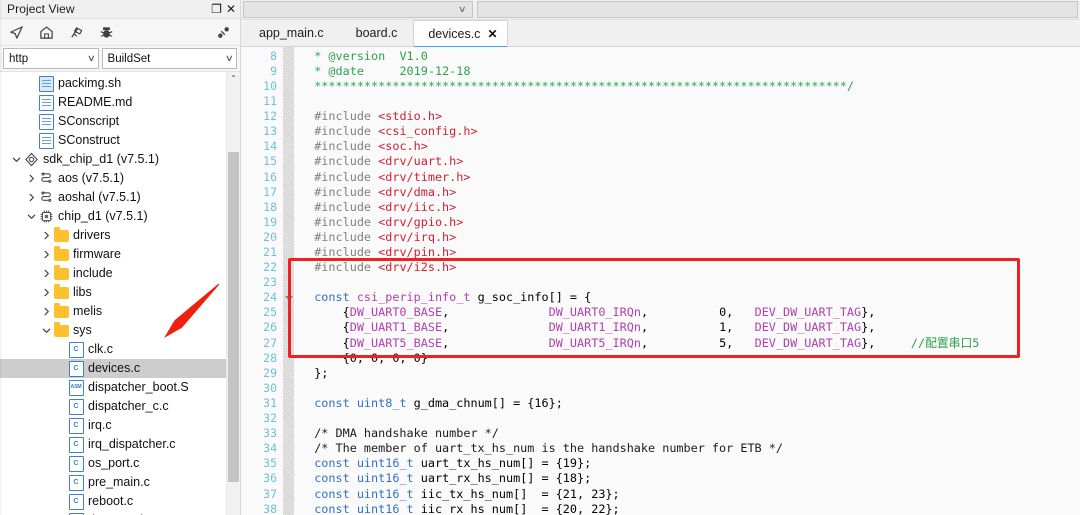 The width and height of the screenshot is (1080, 515). What do you see at coordinates (113, 197) in the screenshot?
I see `tree-item: aoshal (v7.5.1)` at bounding box center [113, 197].